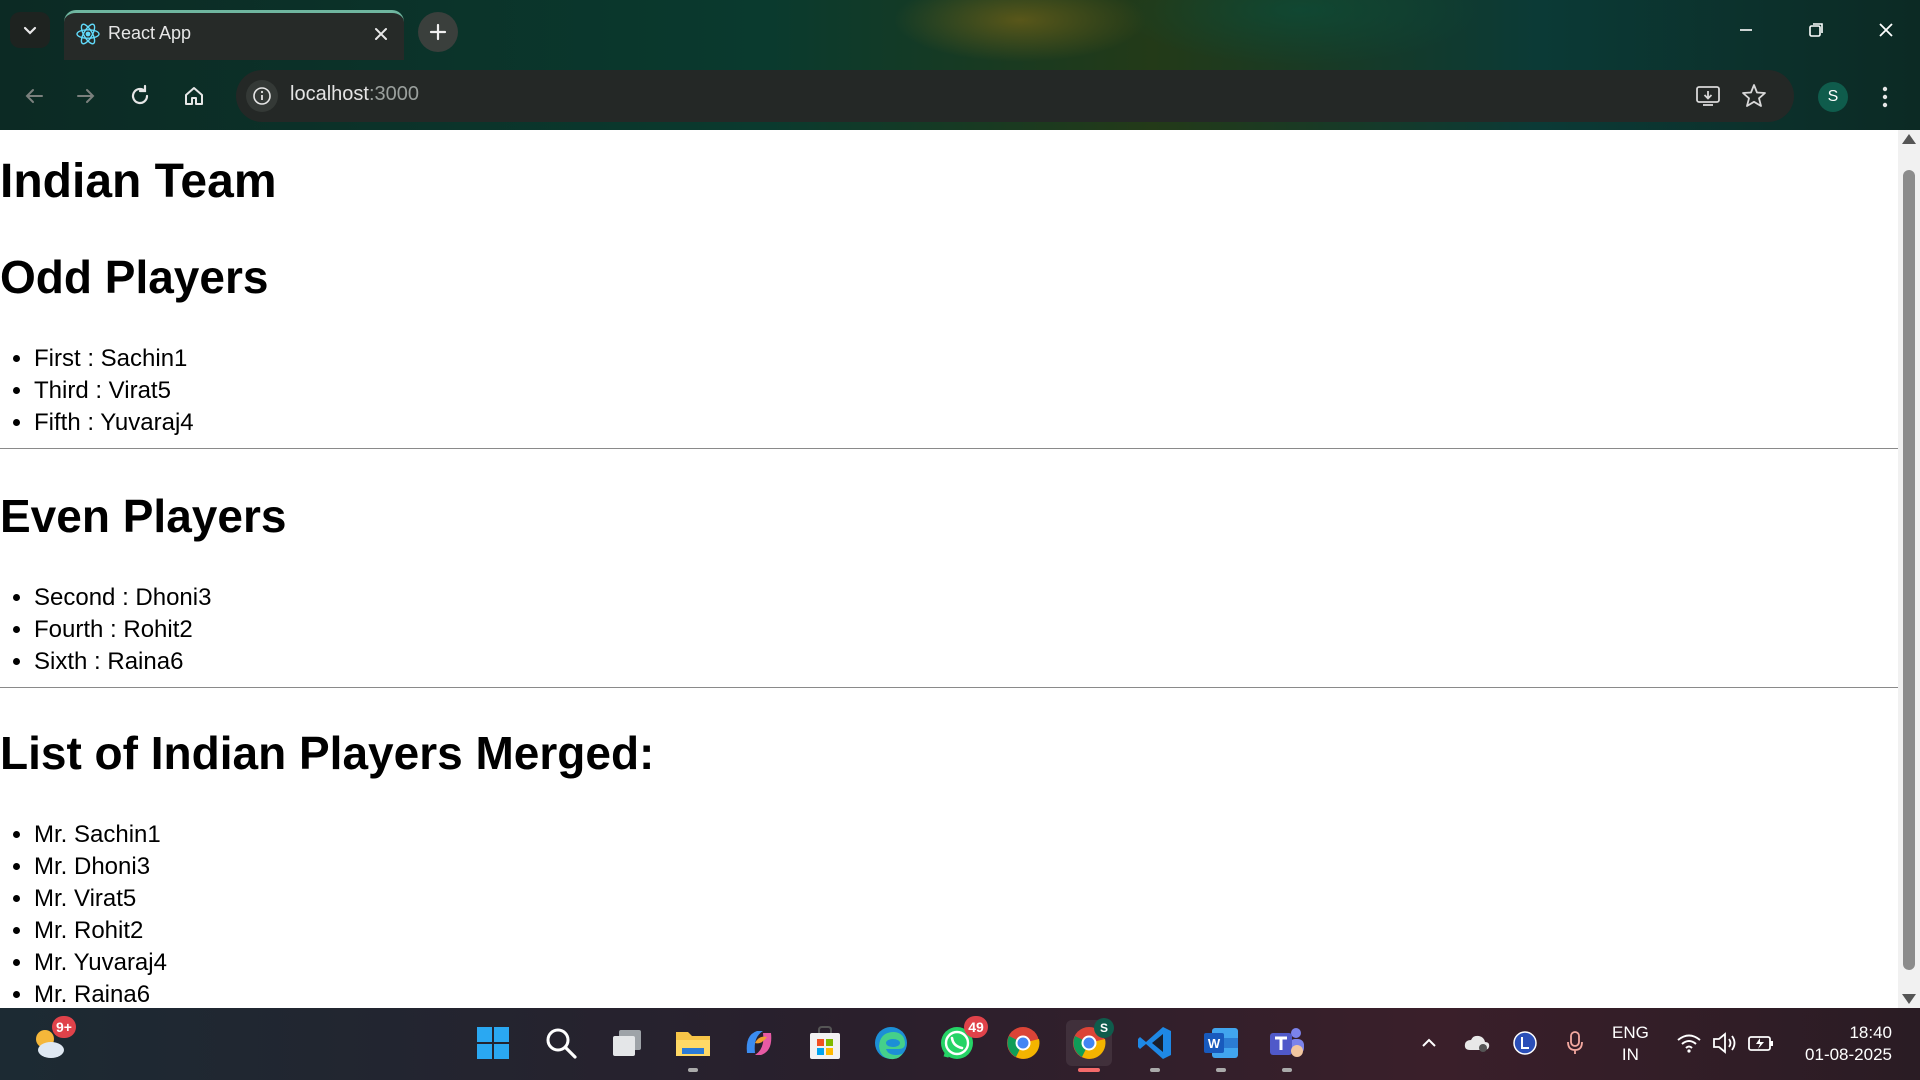 The width and height of the screenshot is (1920, 1080). I want to click on taskbar-chrome, so click(1023, 1043).